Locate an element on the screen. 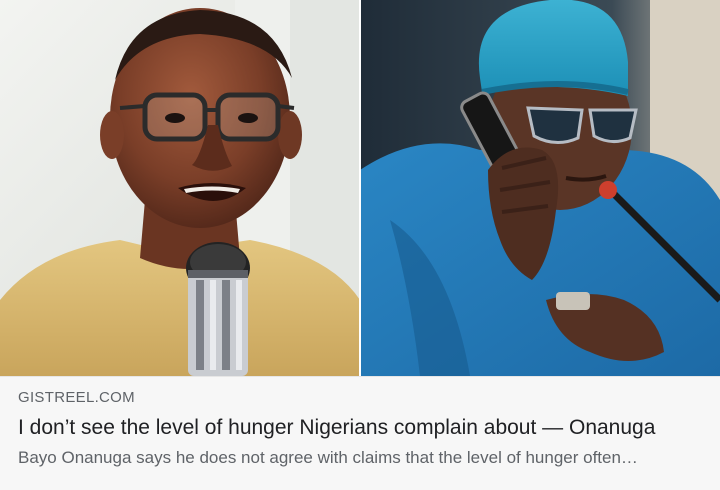  photo-divider is located at coordinates (360, 188).